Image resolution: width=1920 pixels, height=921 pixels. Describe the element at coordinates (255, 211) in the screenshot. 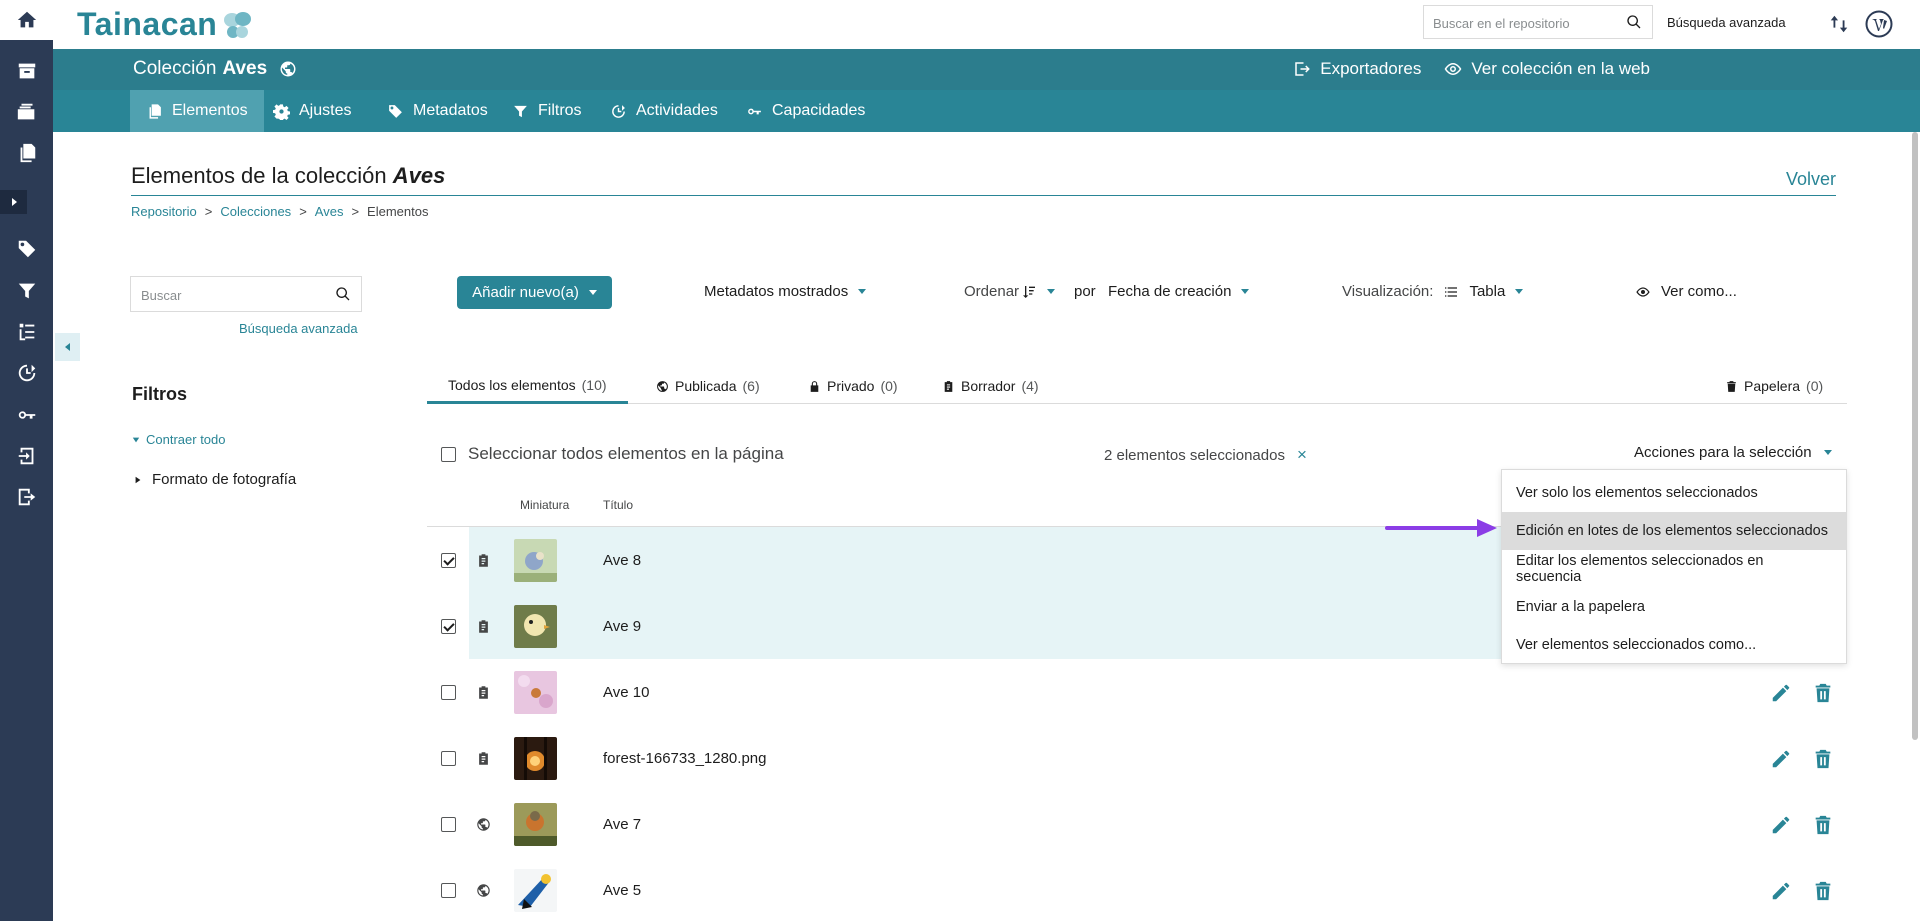

I see `breadcrumb-colecciones: Colecciones` at that location.